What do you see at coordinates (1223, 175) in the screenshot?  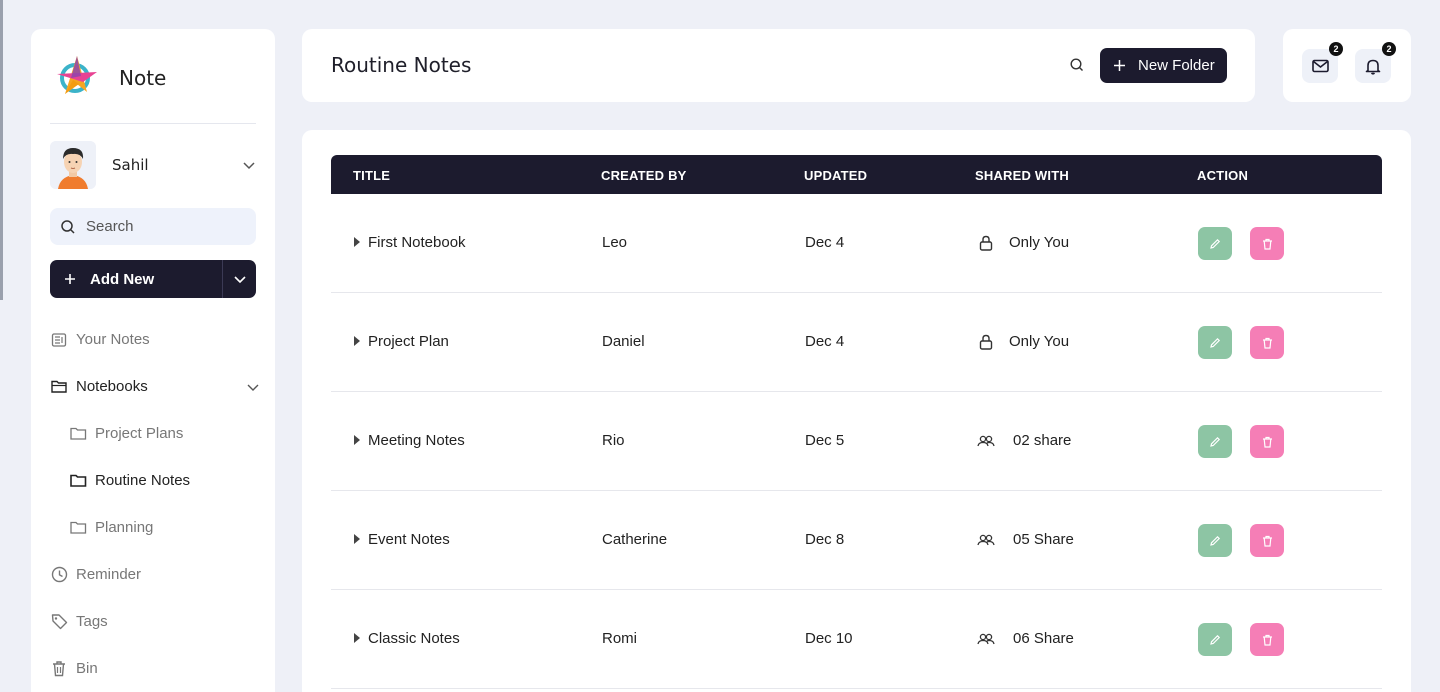 I see `column-header-action: ACTION` at bounding box center [1223, 175].